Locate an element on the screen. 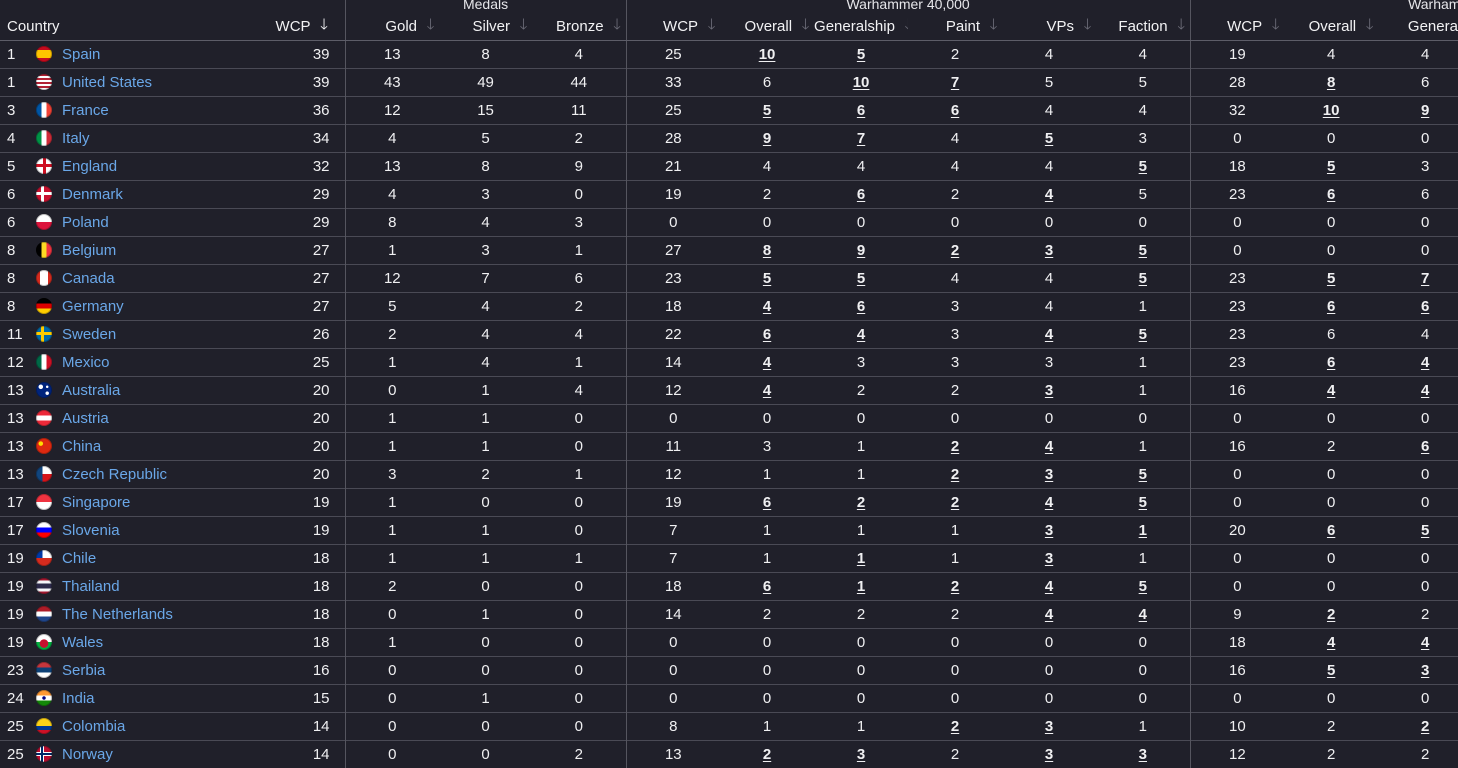  country-link: Wales is located at coordinates (82, 642).